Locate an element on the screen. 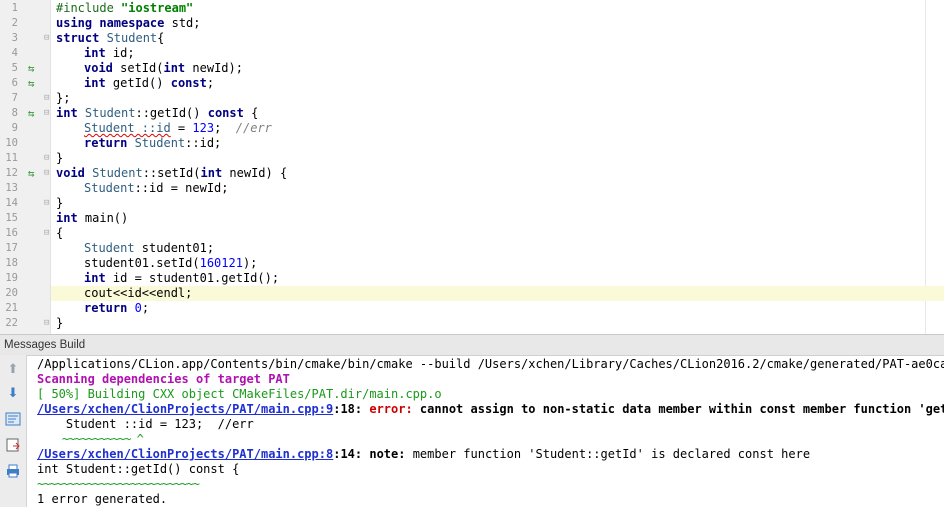 Image resolution: width=944 pixels, height=507 pixels. code-line: int id; is located at coordinates (109, 53).